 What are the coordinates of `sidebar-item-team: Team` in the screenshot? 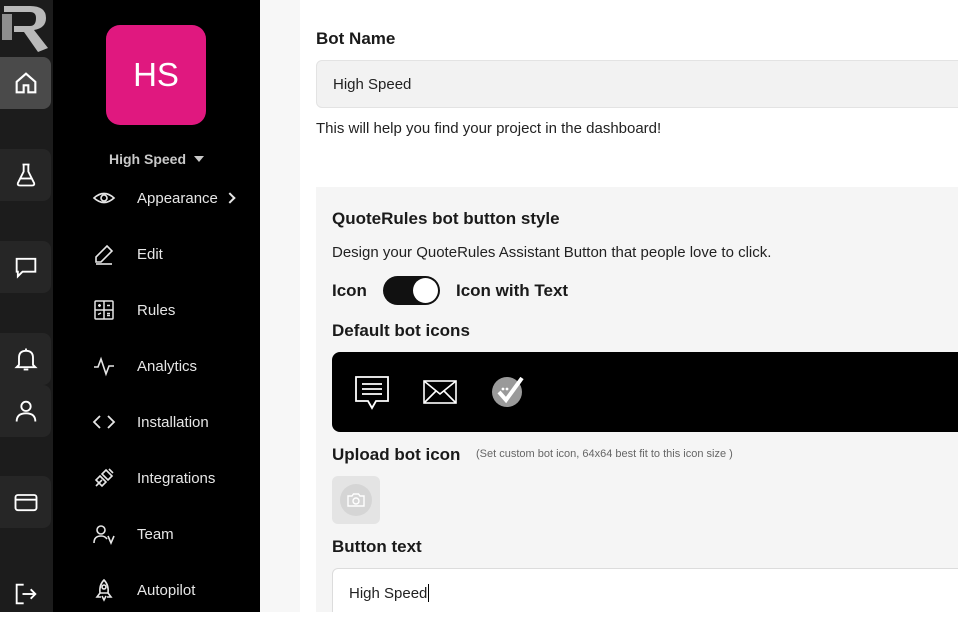 It's located at (132, 534).